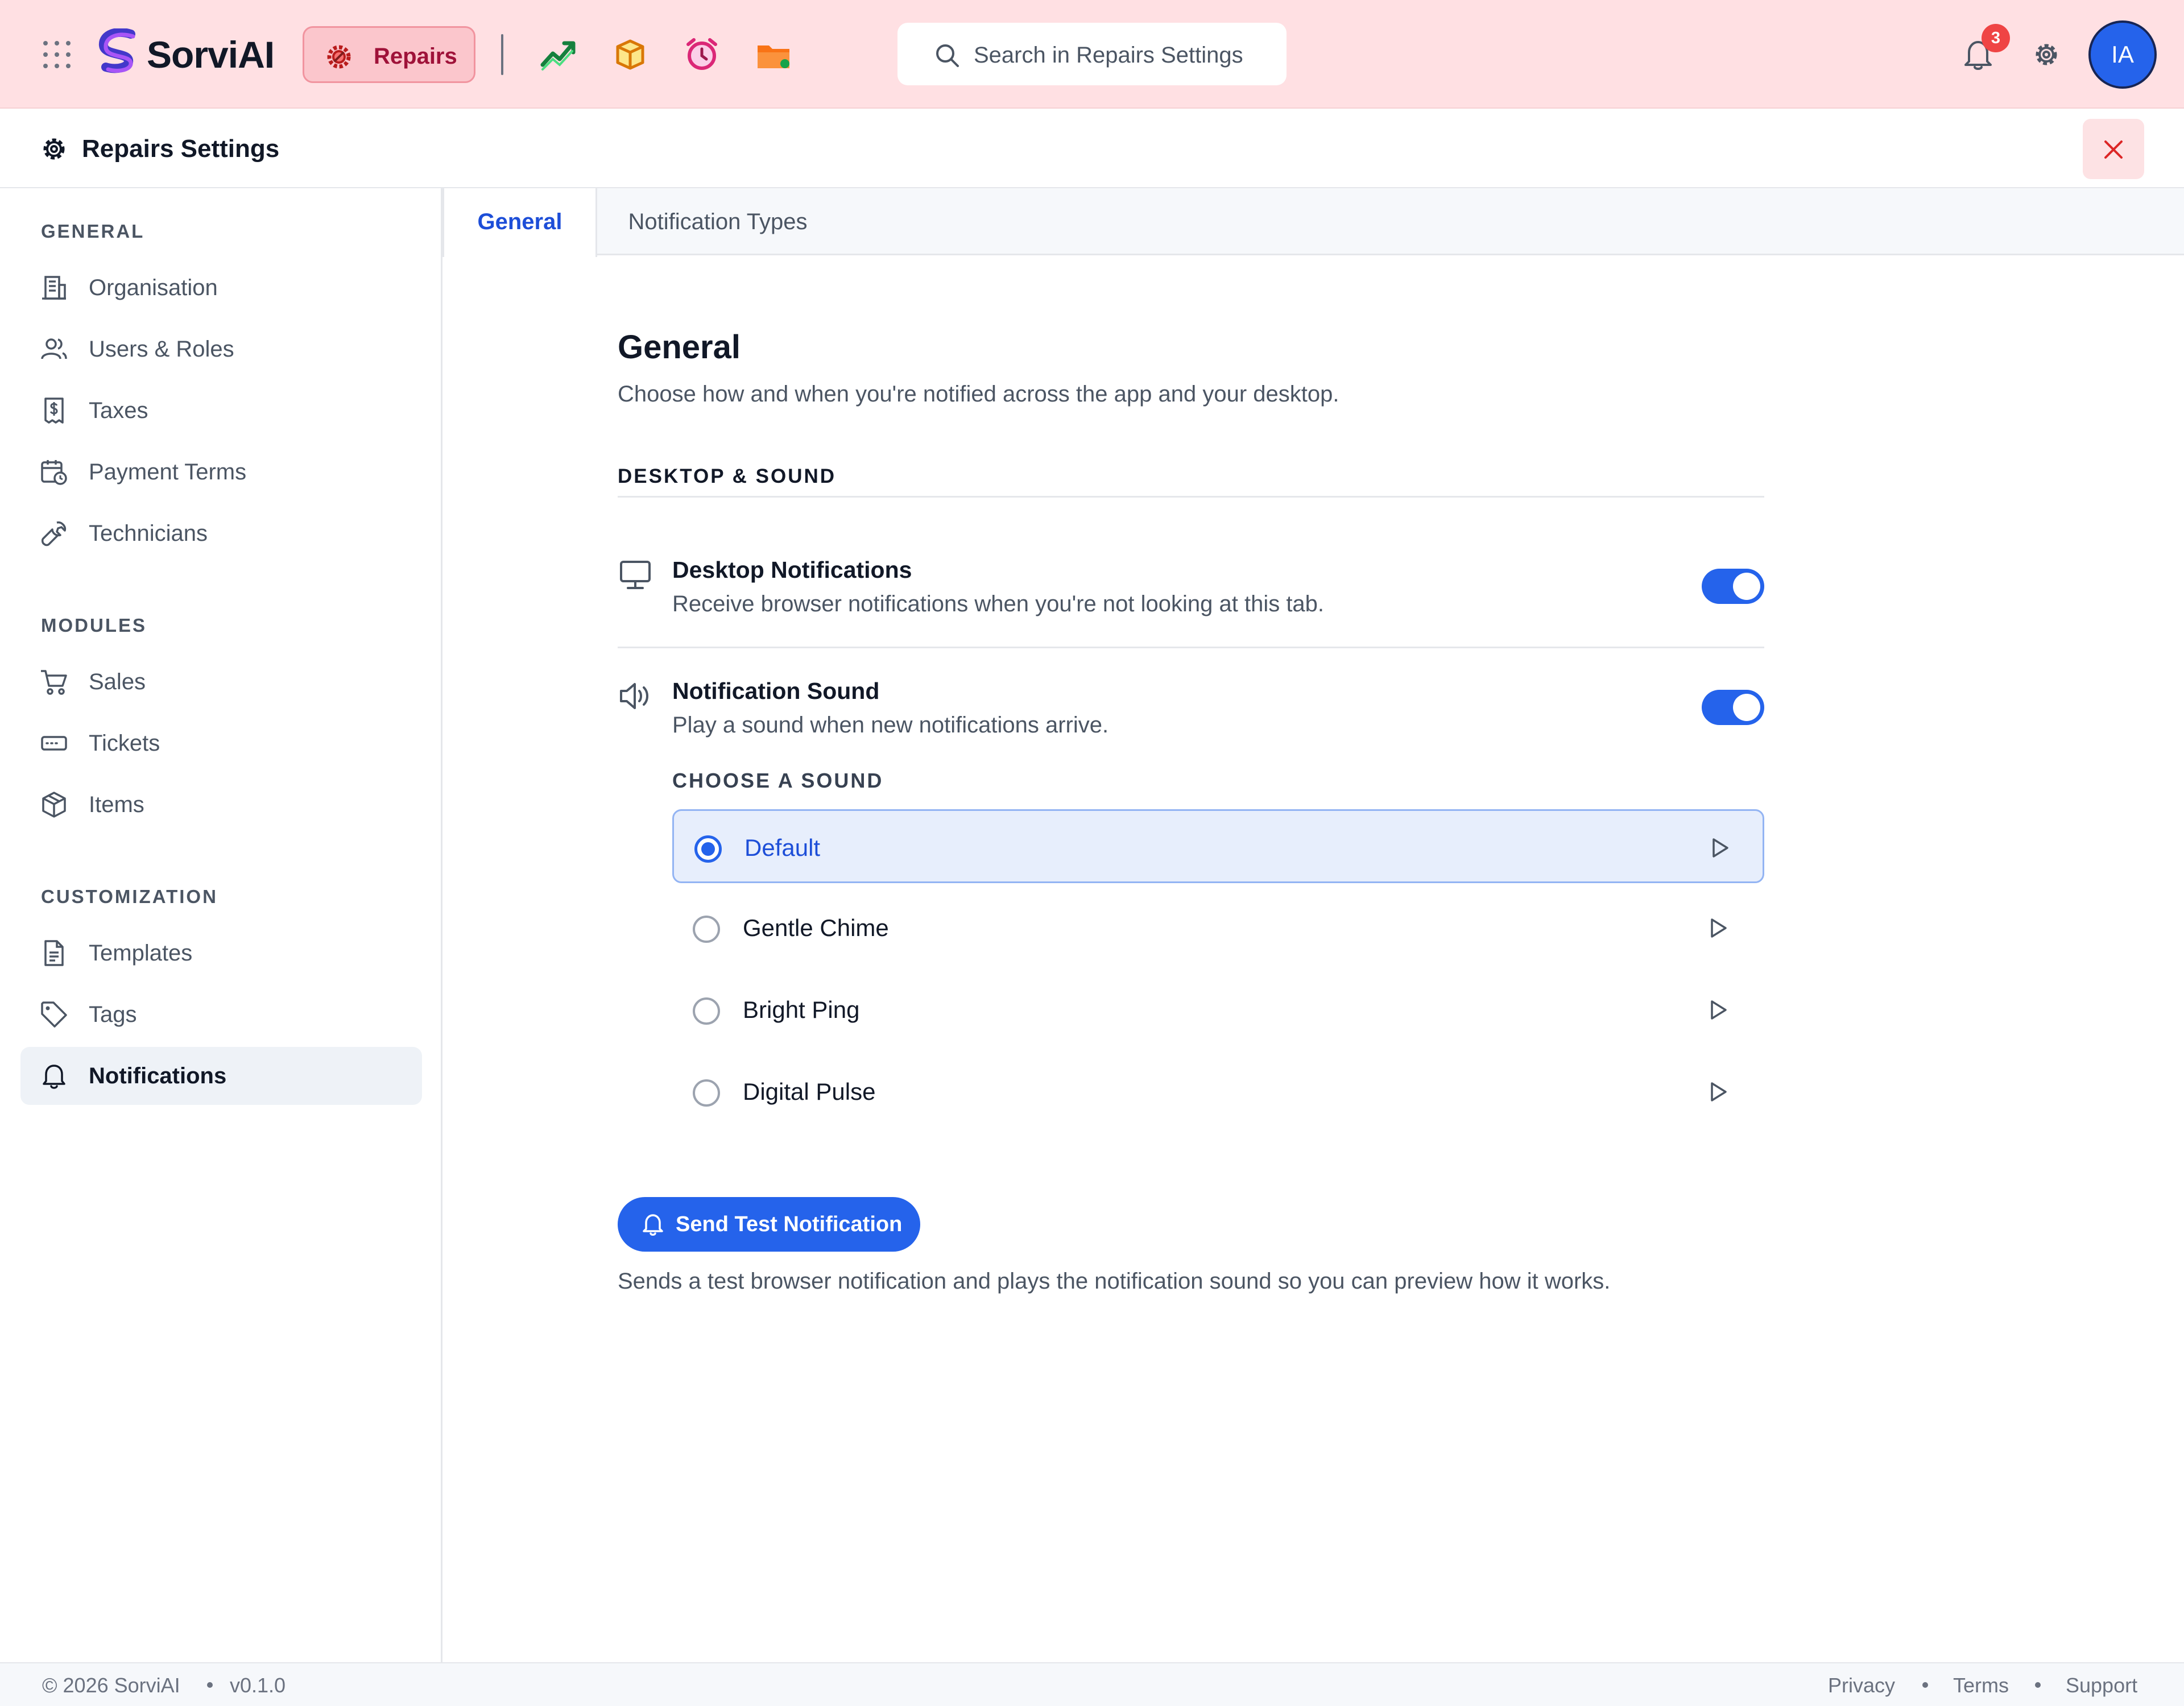 The height and width of the screenshot is (1706, 2184). I want to click on notification-sound-title: Notification Sound, so click(776, 691).